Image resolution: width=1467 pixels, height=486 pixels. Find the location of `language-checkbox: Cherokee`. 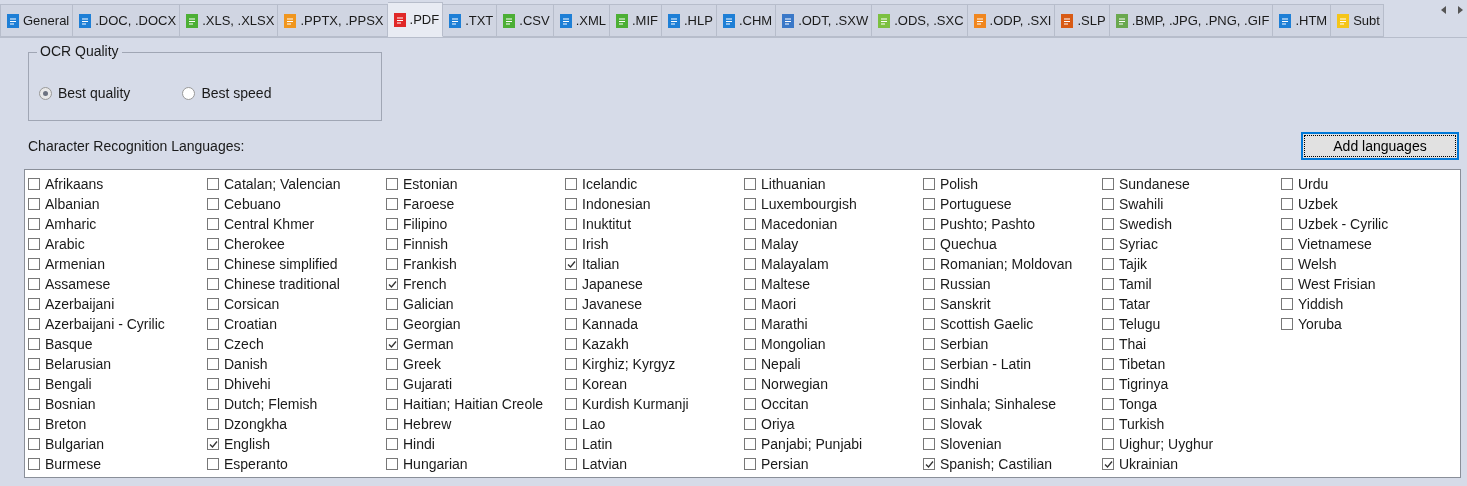

language-checkbox: Cherokee is located at coordinates (296, 244).